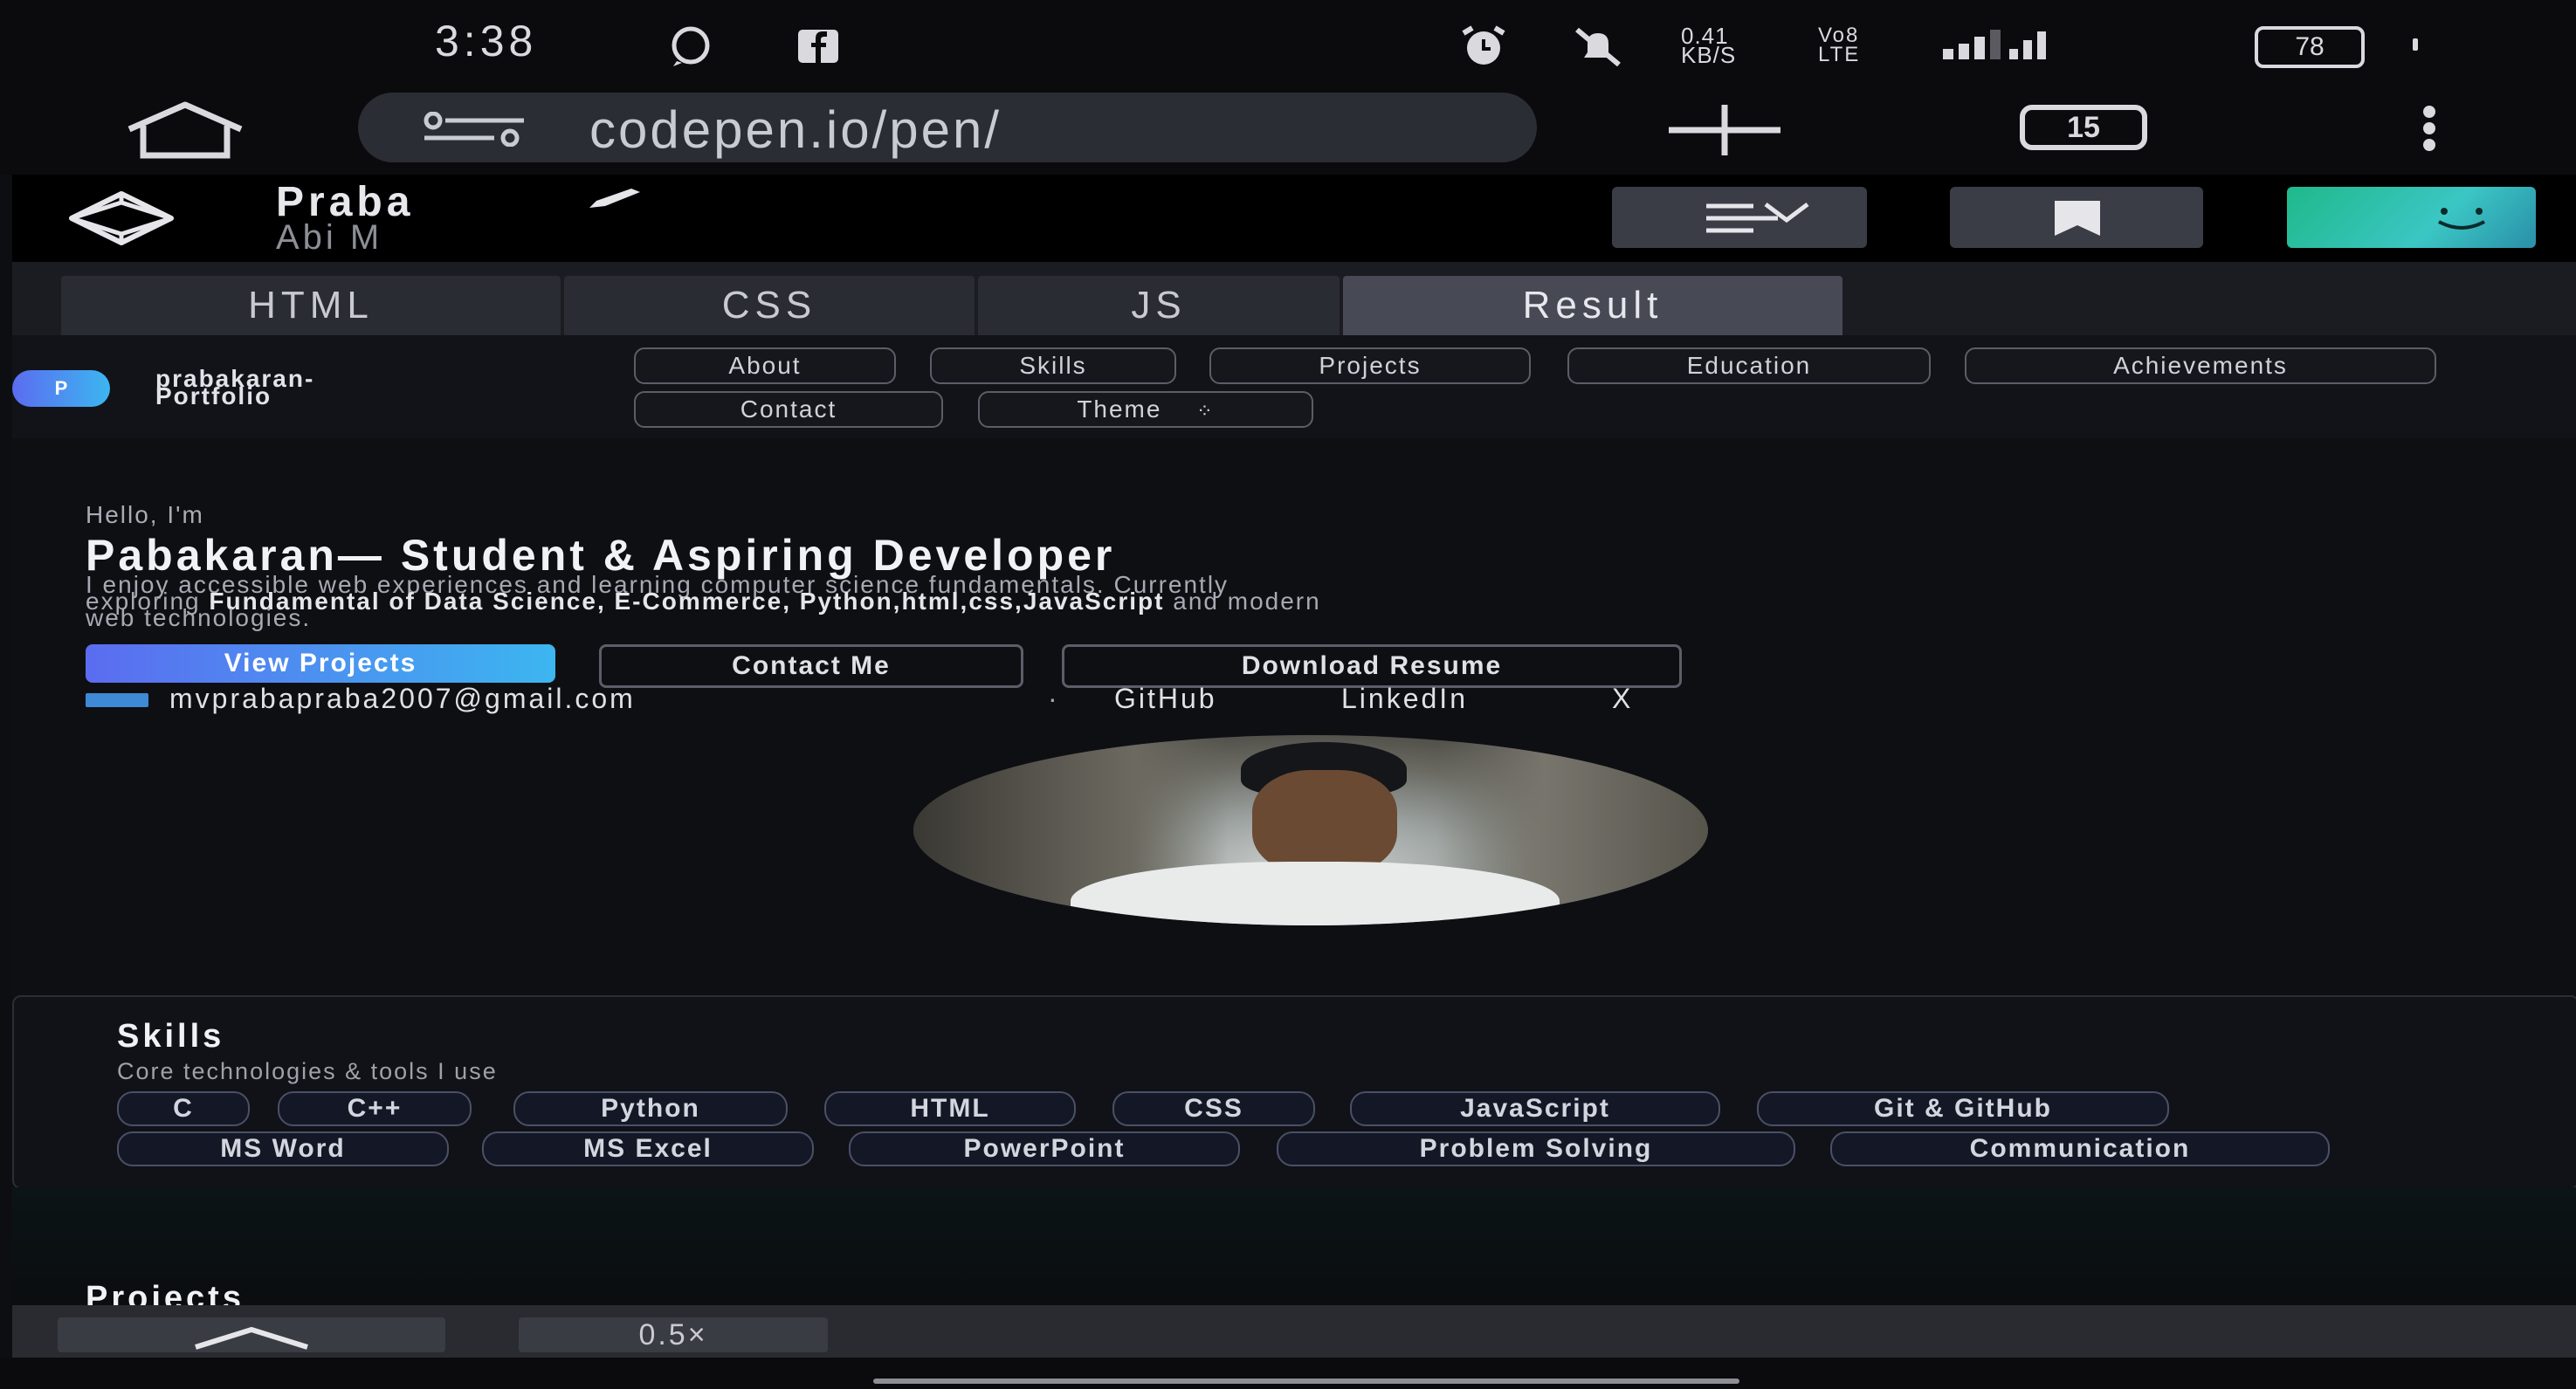  What do you see at coordinates (213, 396) in the screenshot?
I see `brand-name-line2: Portfolio` at bounding box center [213, 396].